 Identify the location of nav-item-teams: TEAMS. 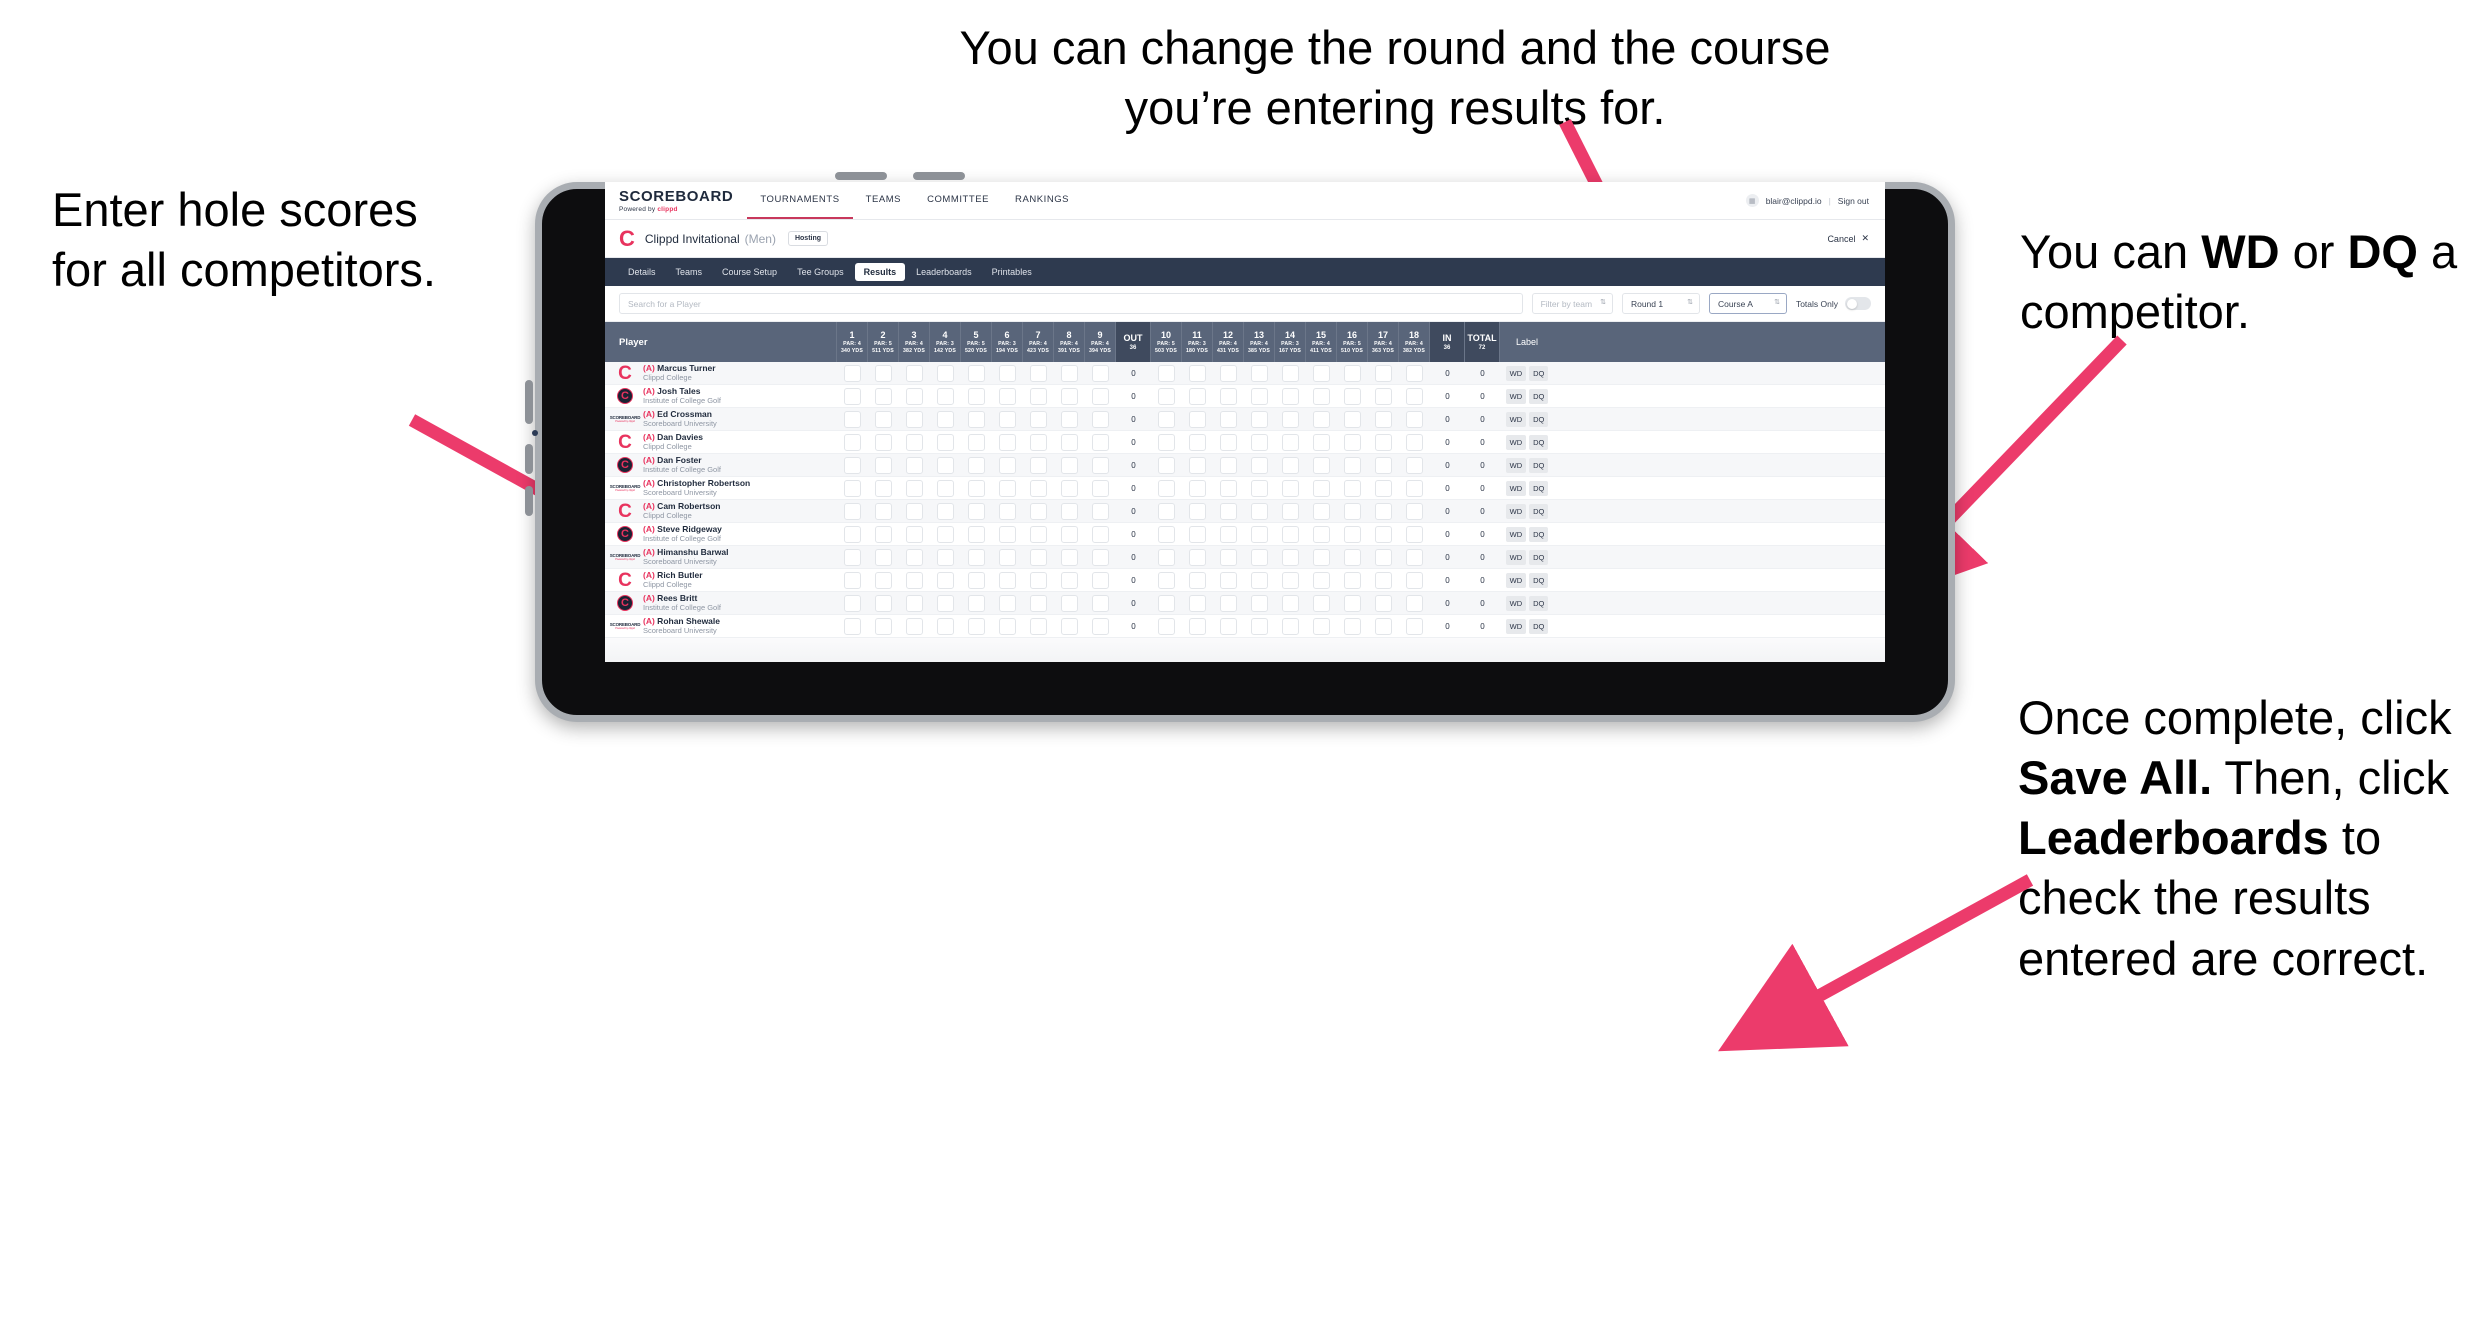
(883, 200).